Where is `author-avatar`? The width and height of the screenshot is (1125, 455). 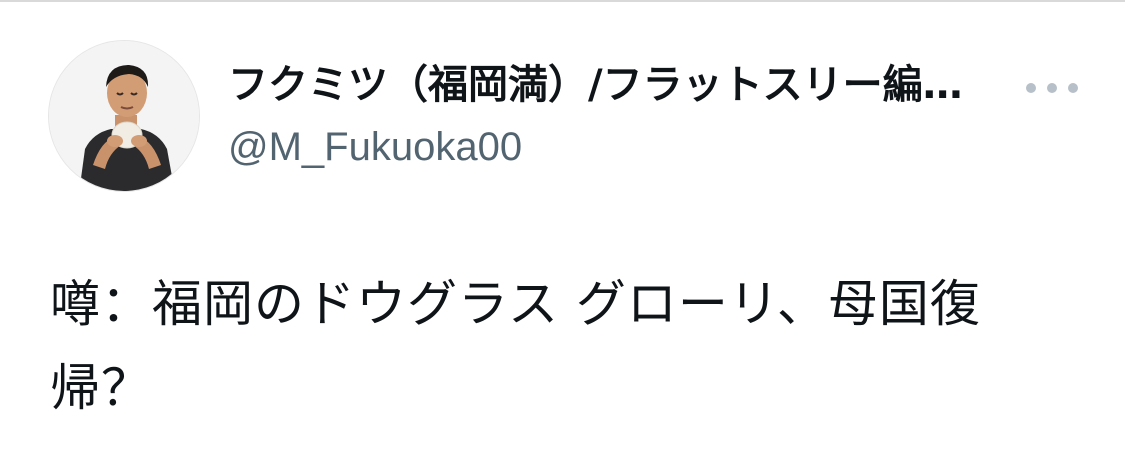
author-avatar is located at coordinates (124, 116).